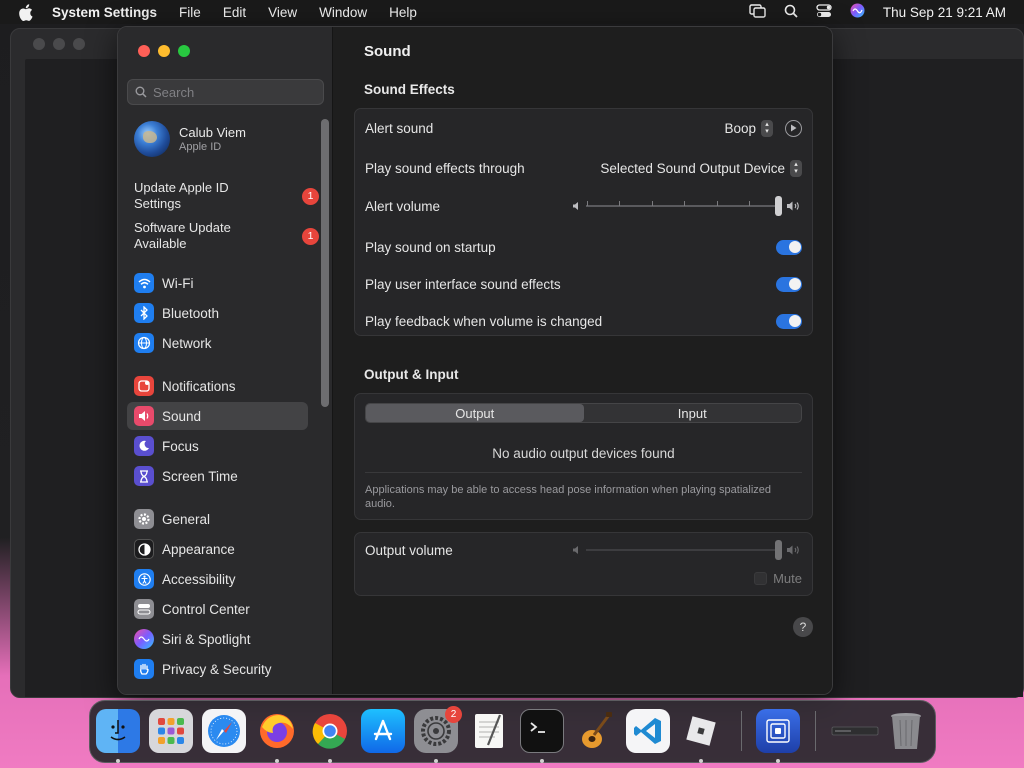 The height and width of the screenshot is (768, 1024). Describe the element at coordinates (789, 247) in the screenshot. I see `startup-sound-toggle` at that location.